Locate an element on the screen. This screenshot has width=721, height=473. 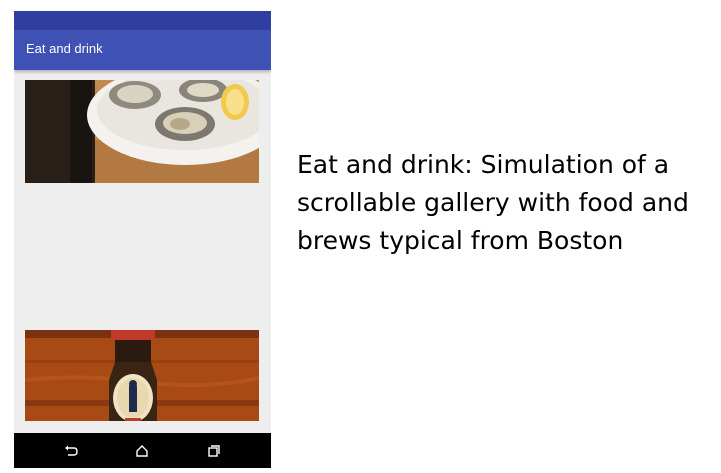
beer-photo is located at coordinates (142, 375).